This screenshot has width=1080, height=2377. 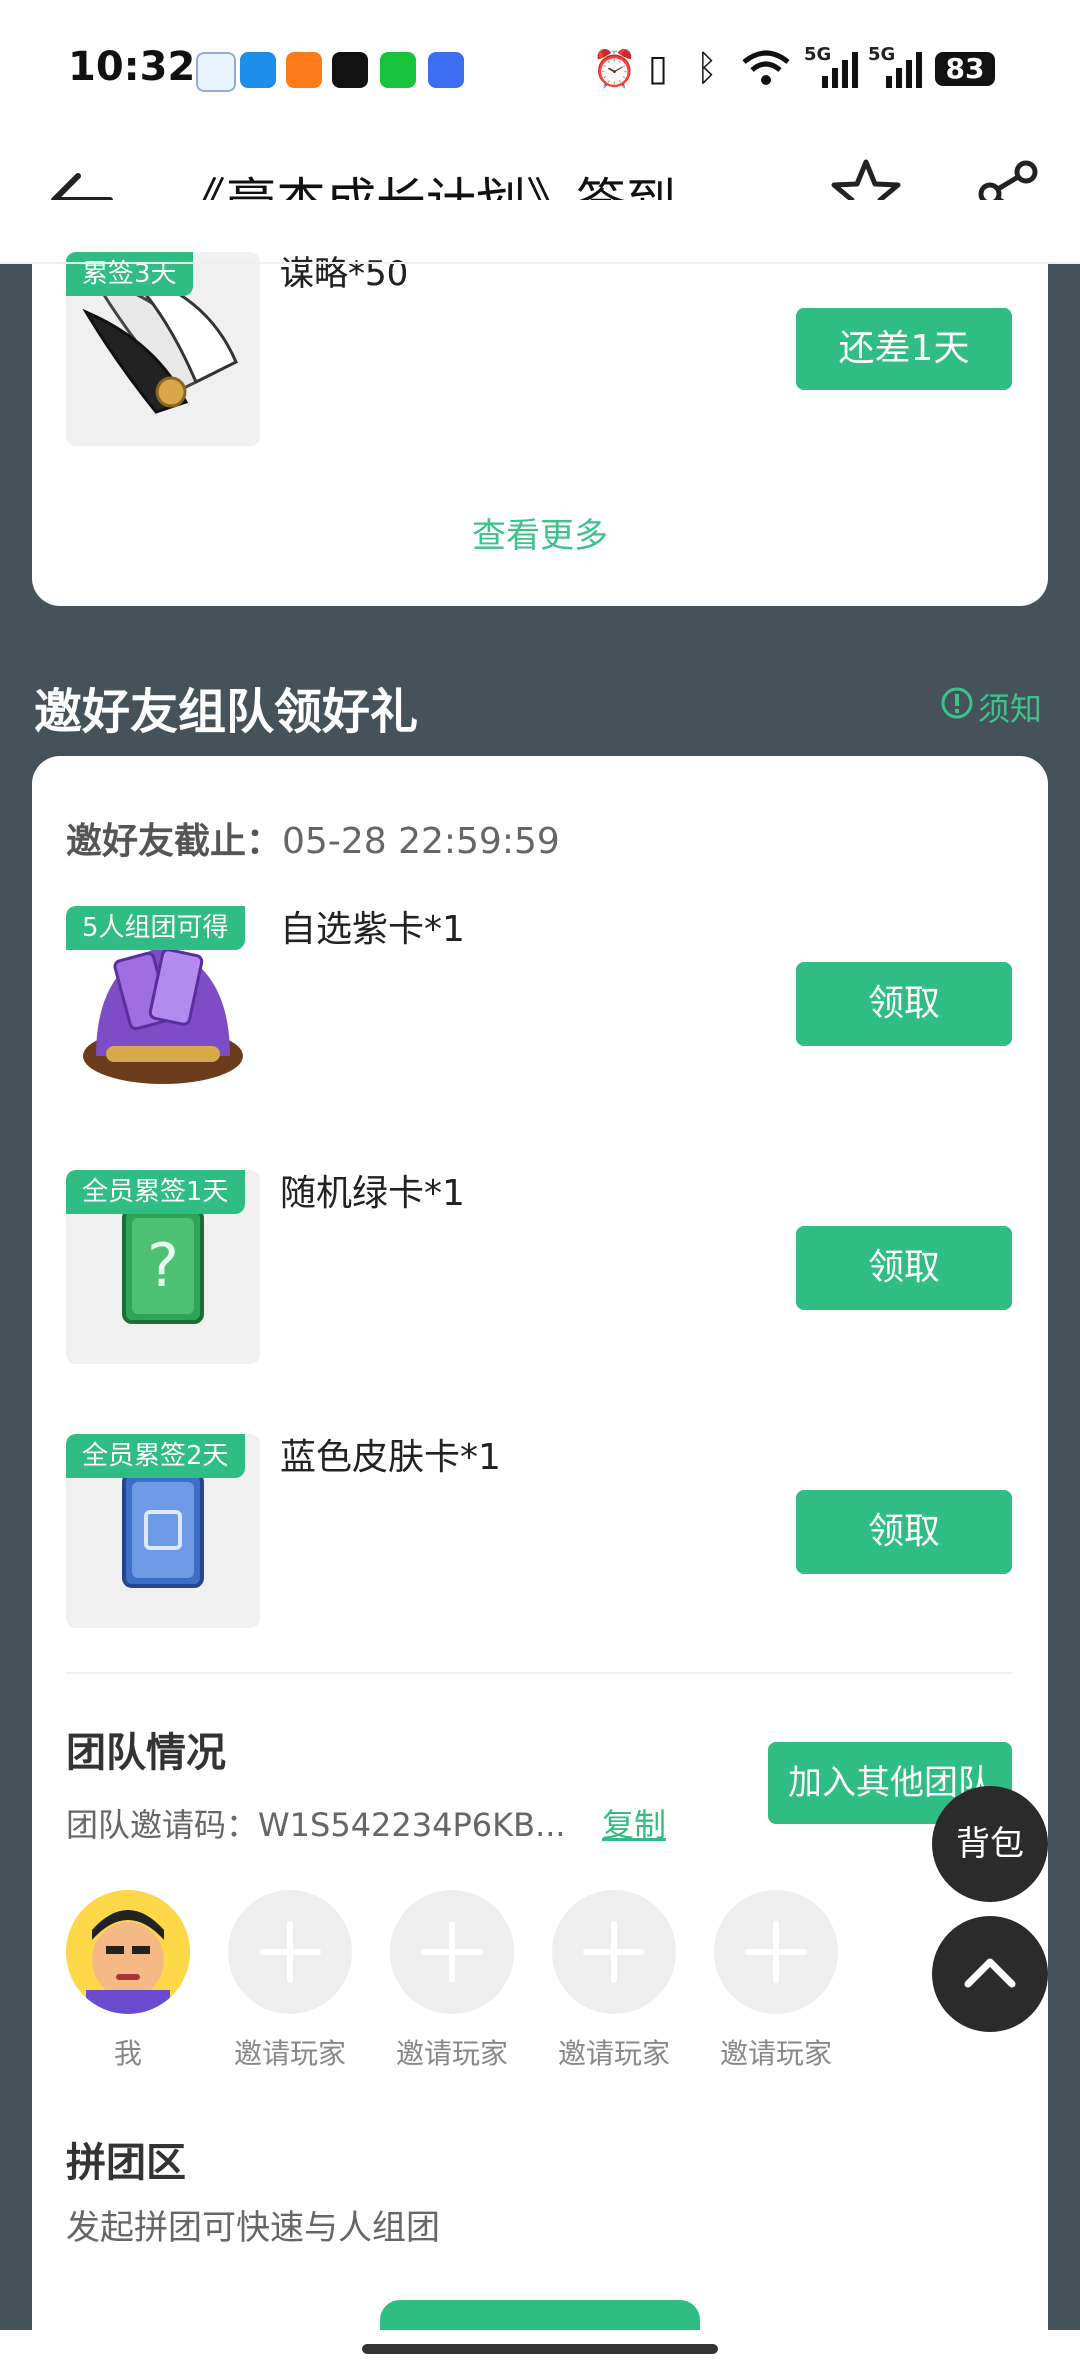 I want to click on bluetooth-icon: ᛒ, so click(x=707, y=68).